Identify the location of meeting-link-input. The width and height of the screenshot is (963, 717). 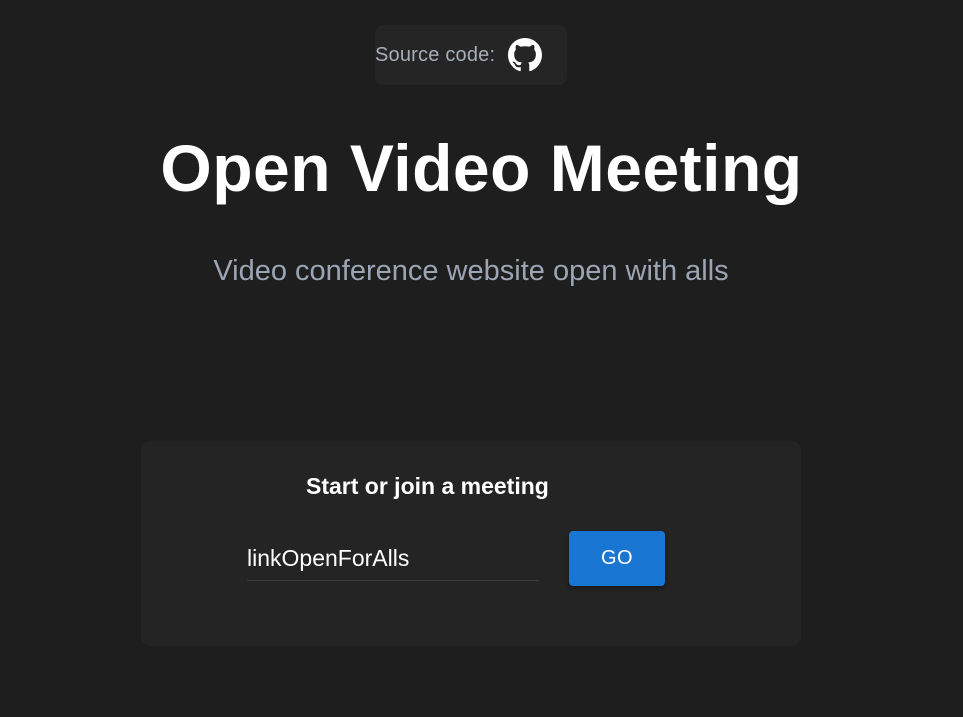
(393, 559).